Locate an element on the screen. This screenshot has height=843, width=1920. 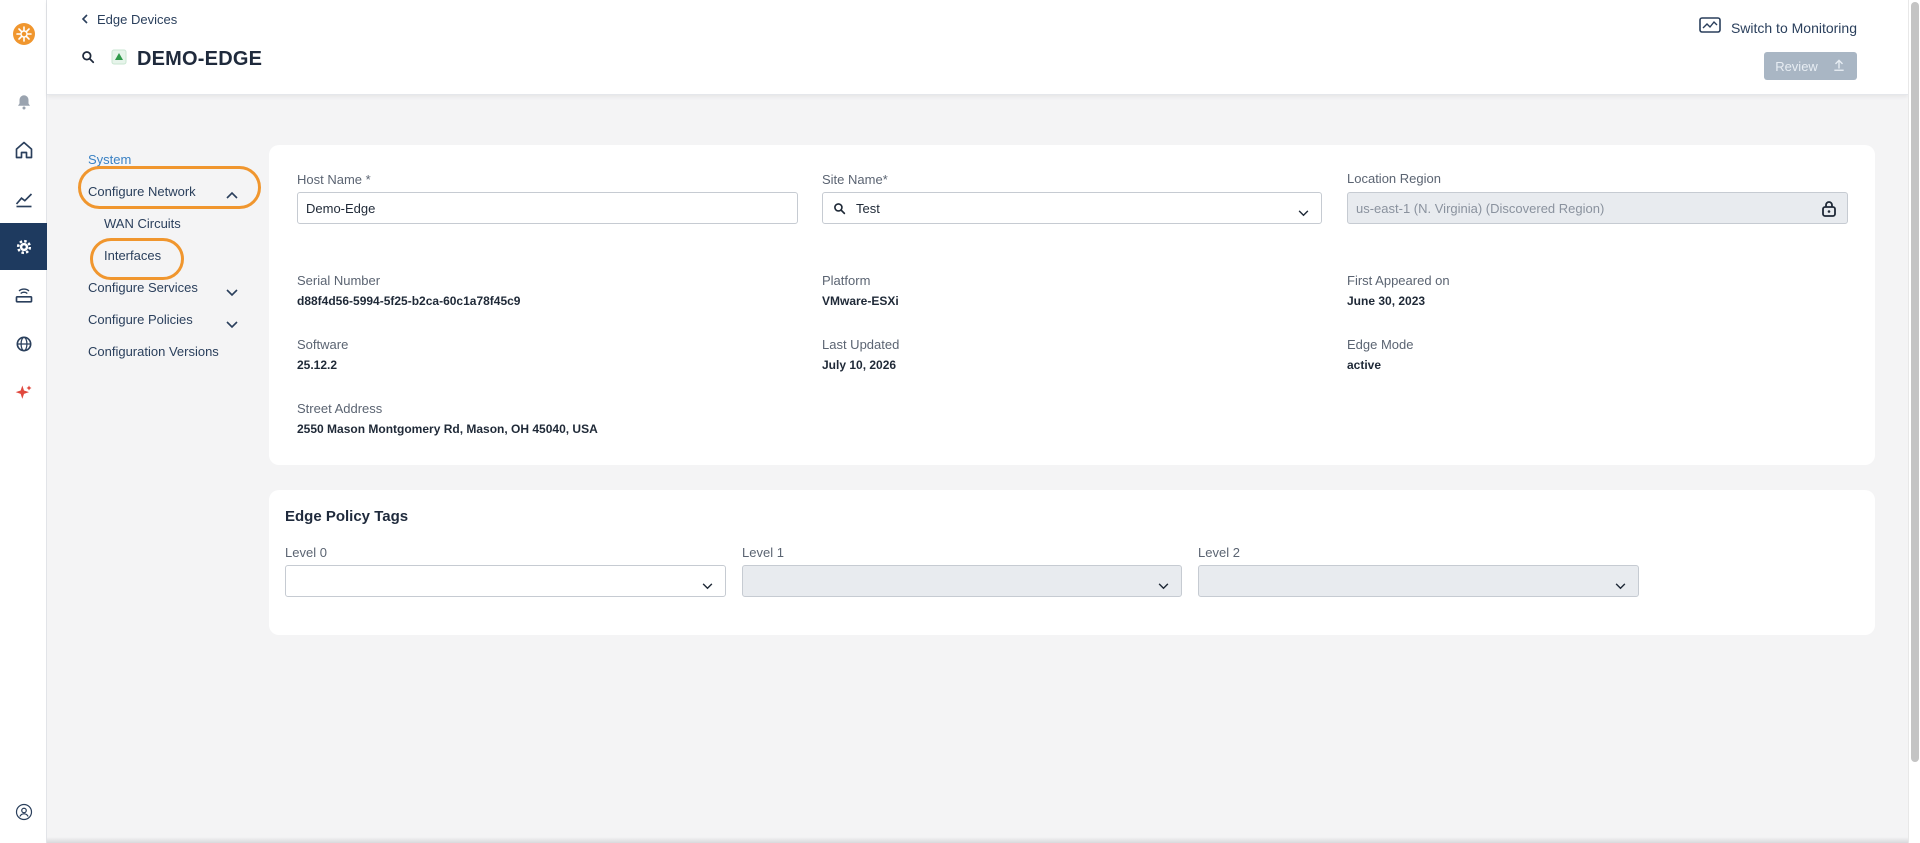
nav-configure-policies: Configure Policies is located at coordinates (140, 319).